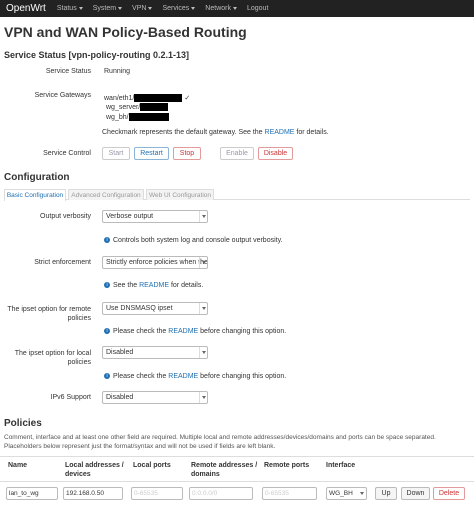 The width and height of the screenshot is (474, 514). I want to click on ipv6-support-select: Disabled, so click(155, 397).